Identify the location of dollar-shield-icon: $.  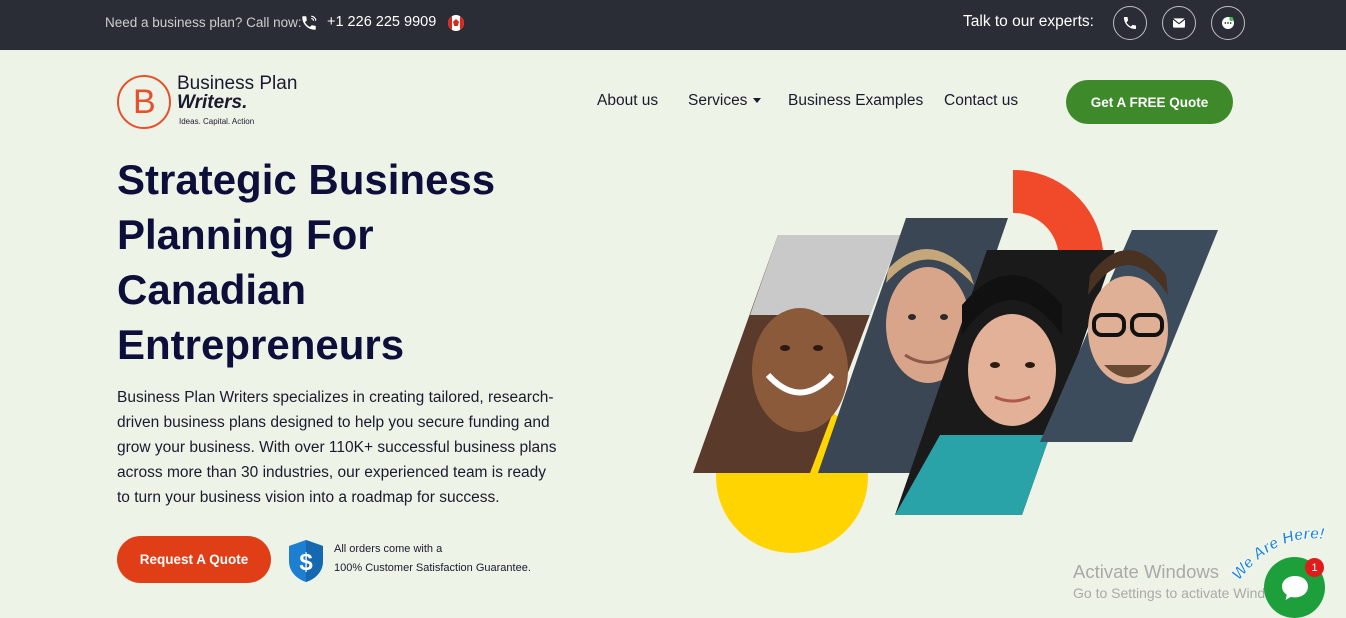
(306, 561).